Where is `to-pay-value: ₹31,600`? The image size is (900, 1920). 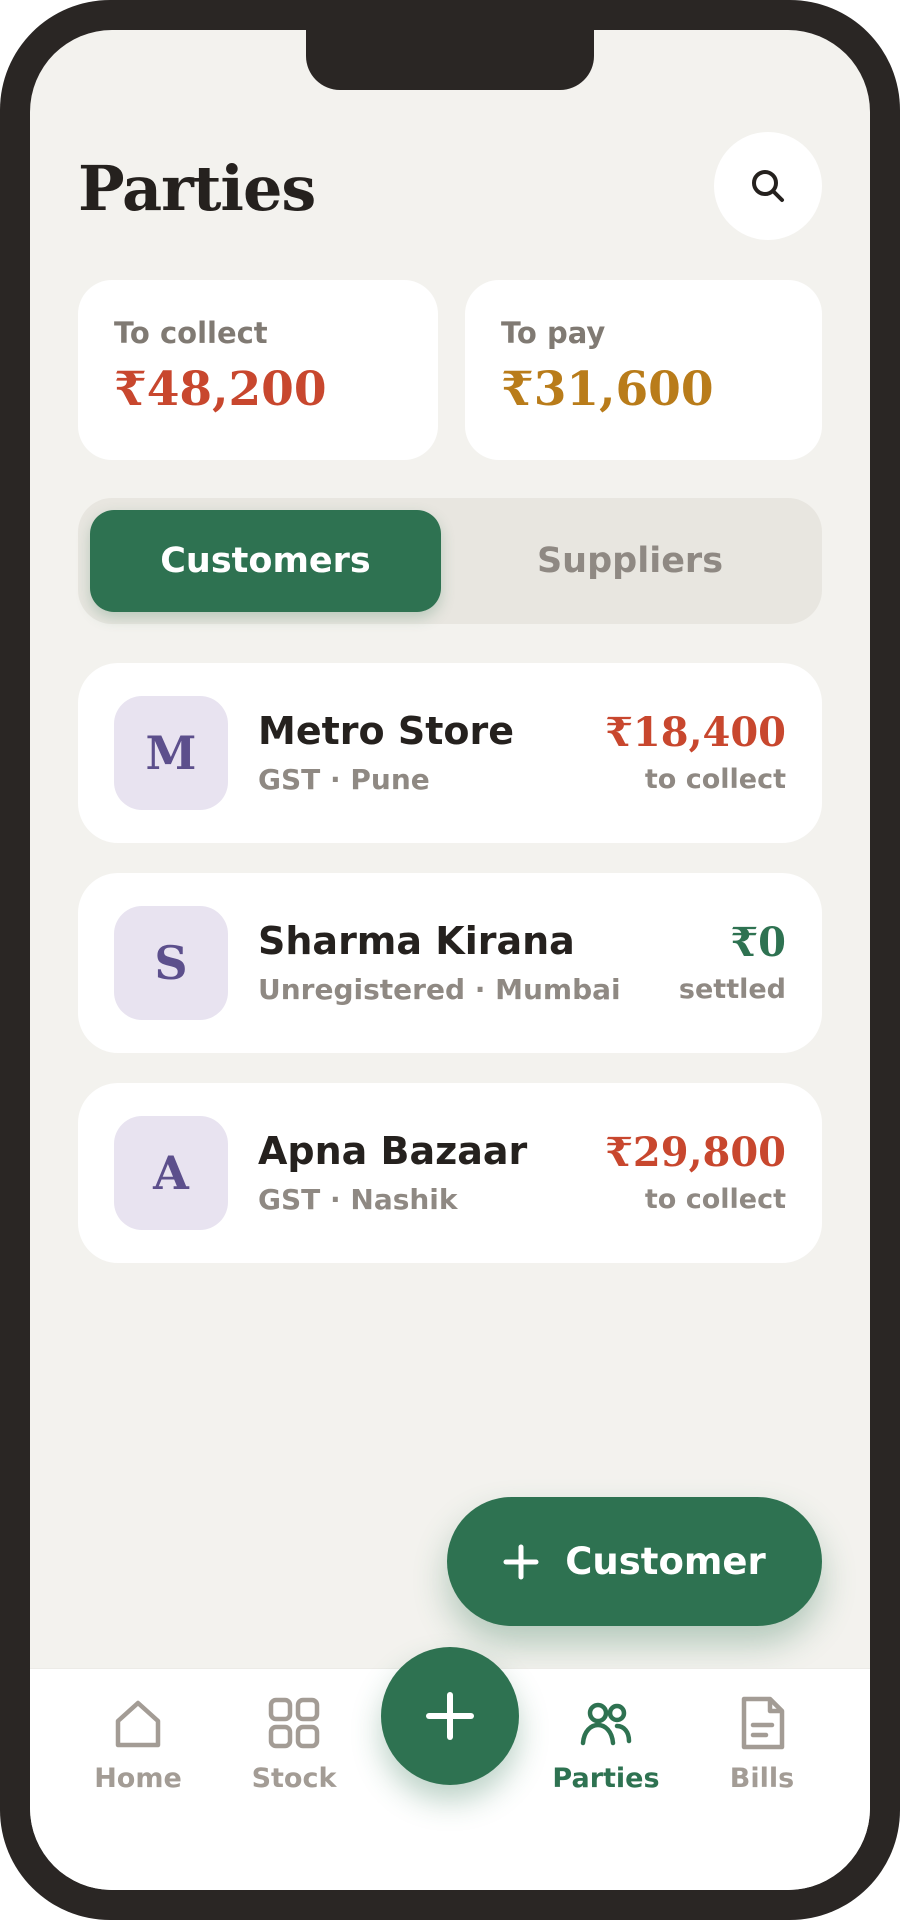
to-pay-value: ₹31,600 is located at coordinates (607, 389).